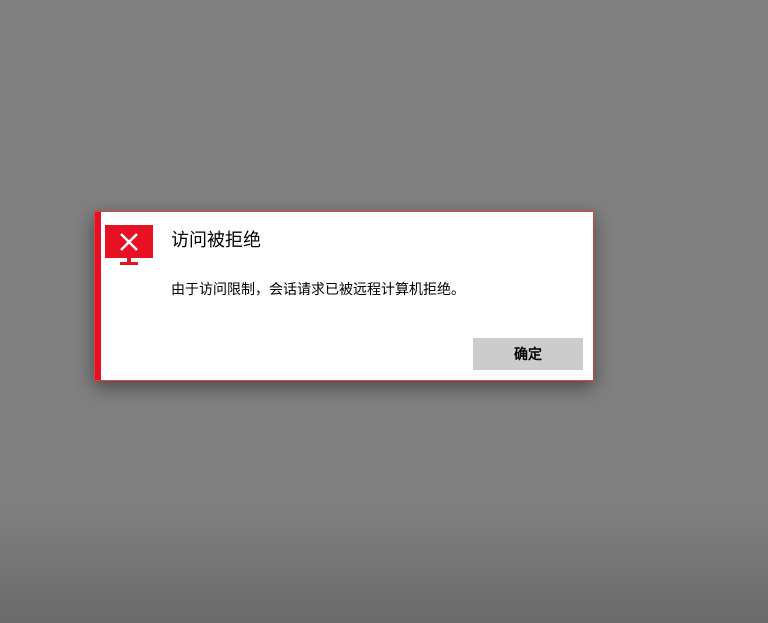 This screenshot has width=768, height=623. I want to click on dialog-title: 访问被拒绝, so click(216, 240).